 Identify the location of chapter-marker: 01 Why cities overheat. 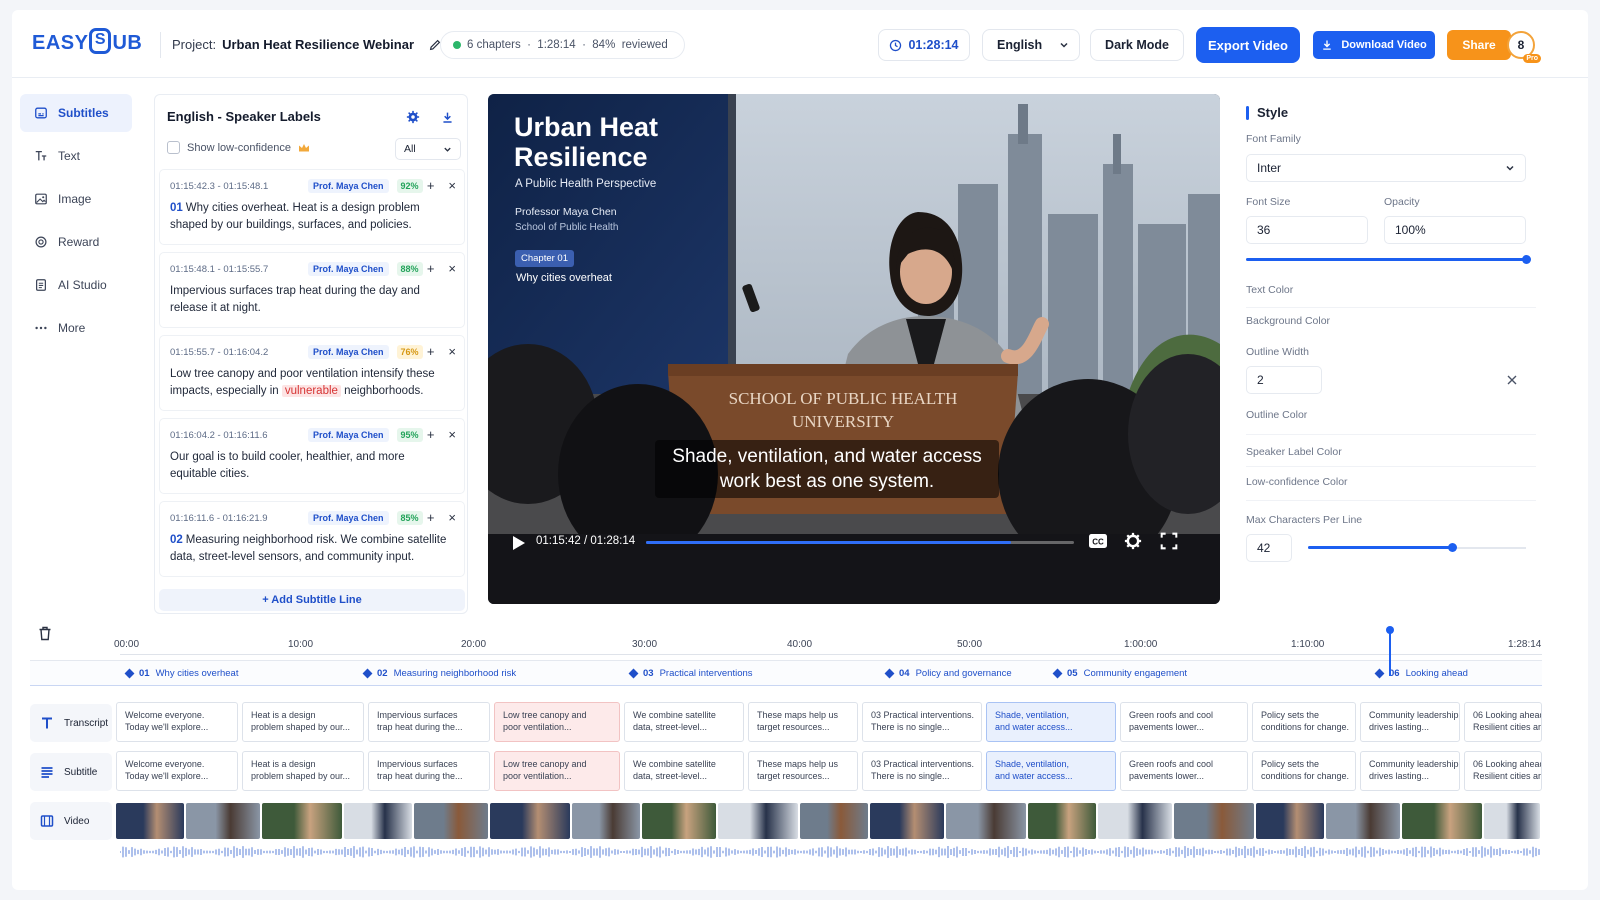
(181, 673).